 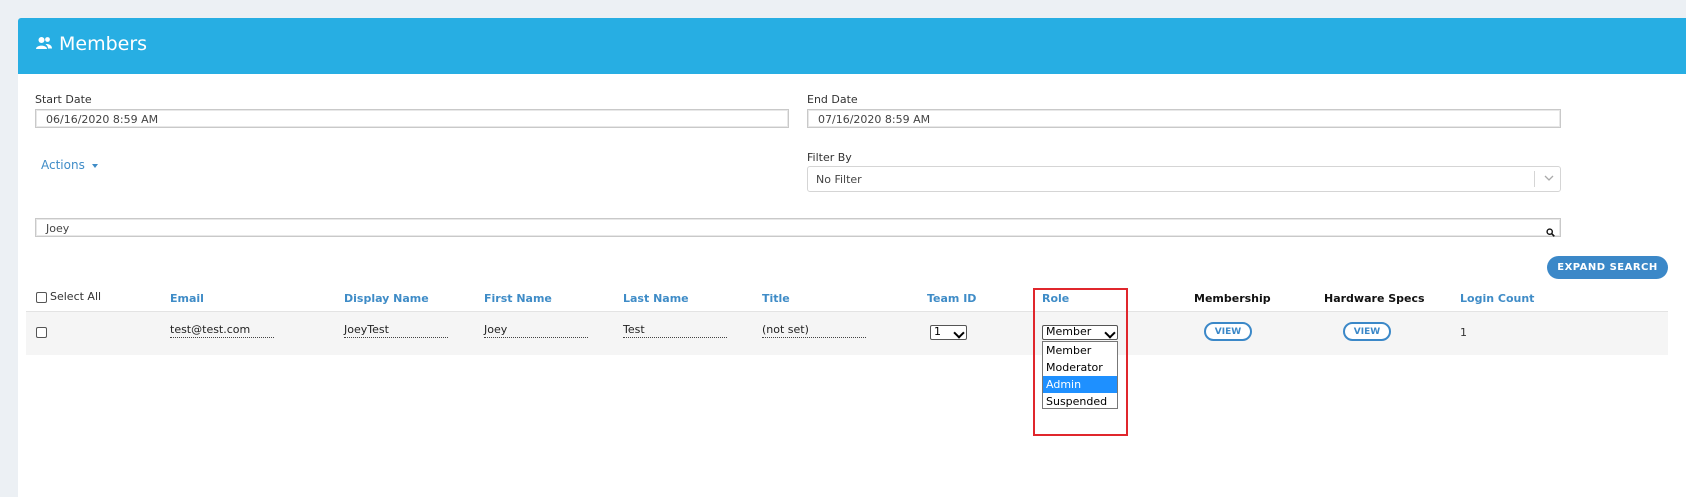 I want to click on panel-header: Members, so click(x=852, y=46).